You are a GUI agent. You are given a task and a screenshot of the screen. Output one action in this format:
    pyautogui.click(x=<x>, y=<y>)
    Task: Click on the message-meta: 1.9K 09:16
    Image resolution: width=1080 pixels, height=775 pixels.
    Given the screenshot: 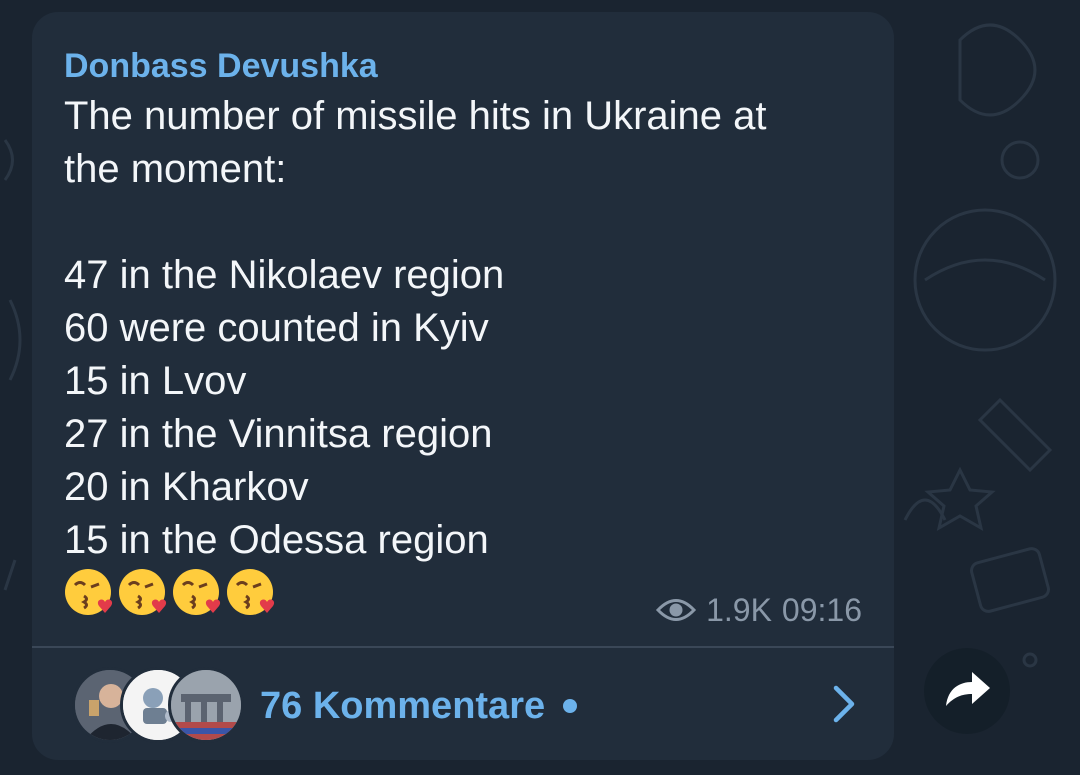 What is the action you would take?
    pyautogui.click(x=759, y=610)
    